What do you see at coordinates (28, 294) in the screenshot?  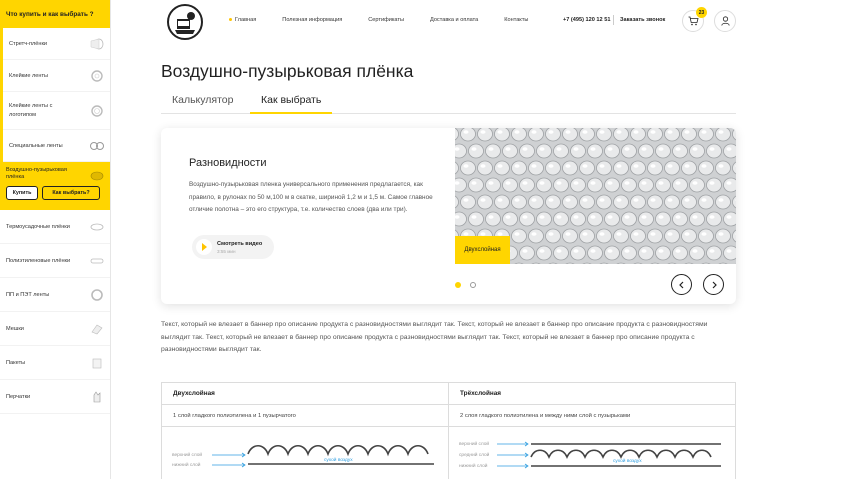 I see `sidebar-item-label: ПП и ПЭТ ленты` at bounding box center [28, 294].